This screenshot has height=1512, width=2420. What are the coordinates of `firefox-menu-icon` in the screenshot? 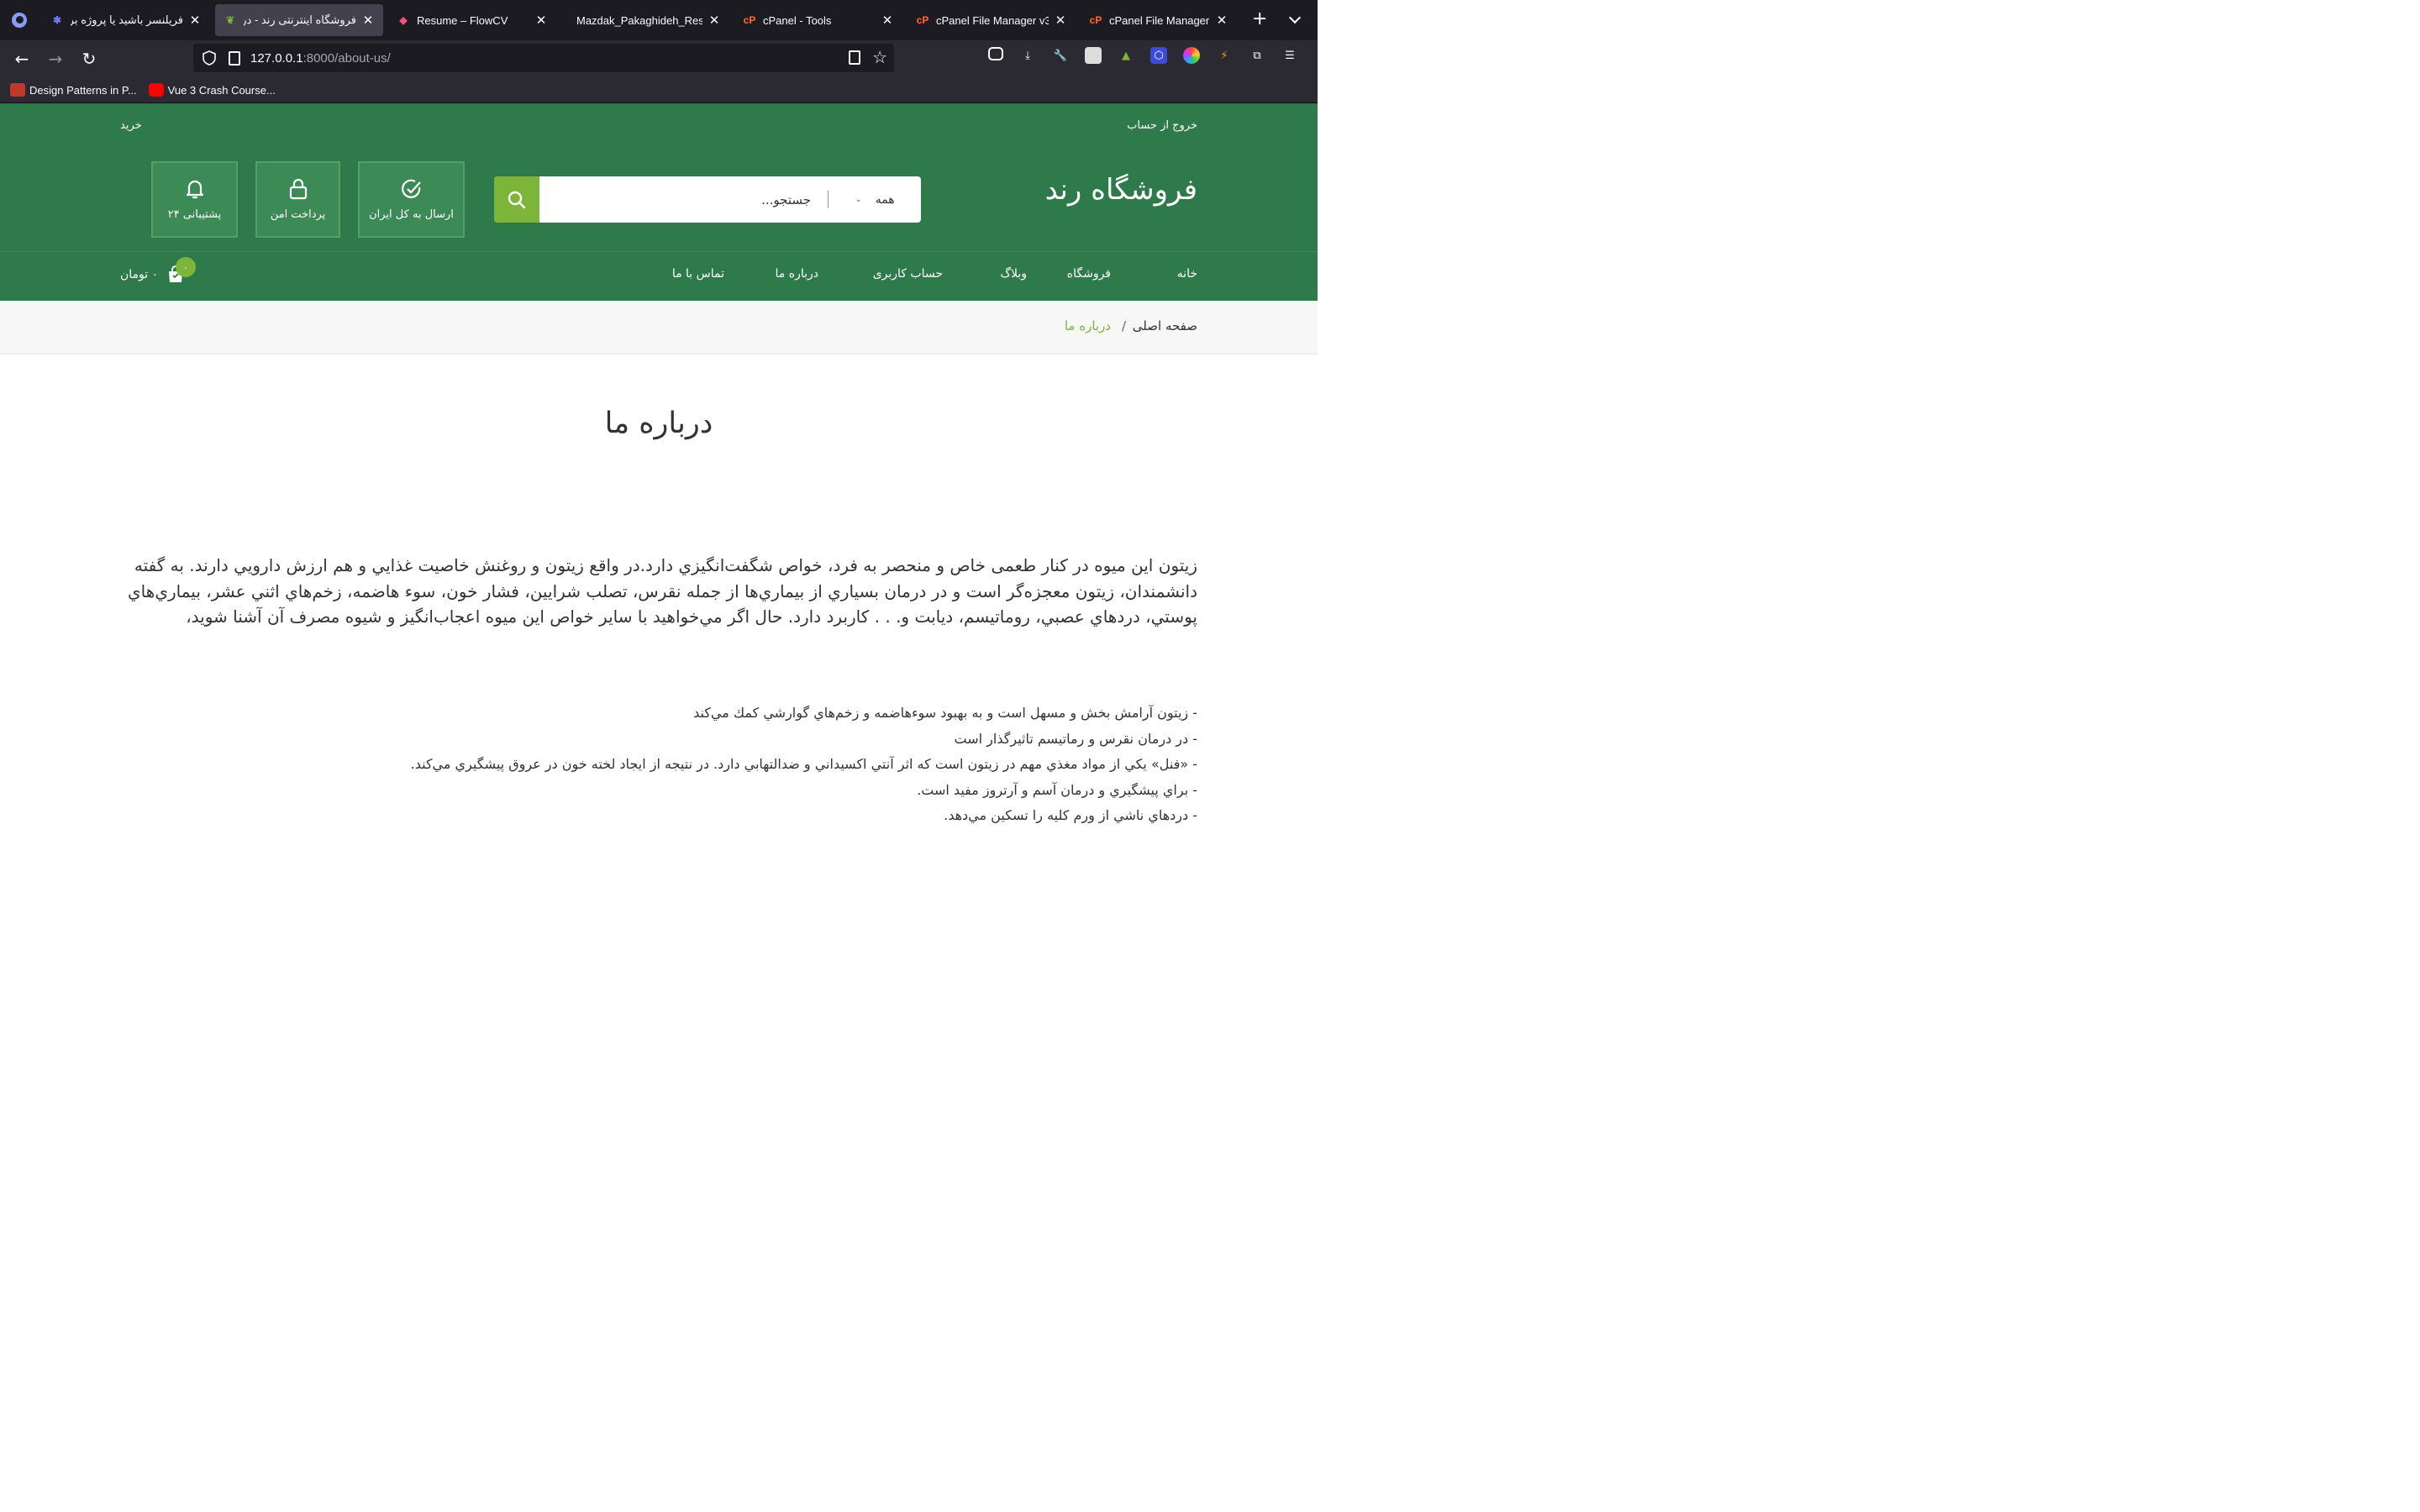 It's located at (19, 20).